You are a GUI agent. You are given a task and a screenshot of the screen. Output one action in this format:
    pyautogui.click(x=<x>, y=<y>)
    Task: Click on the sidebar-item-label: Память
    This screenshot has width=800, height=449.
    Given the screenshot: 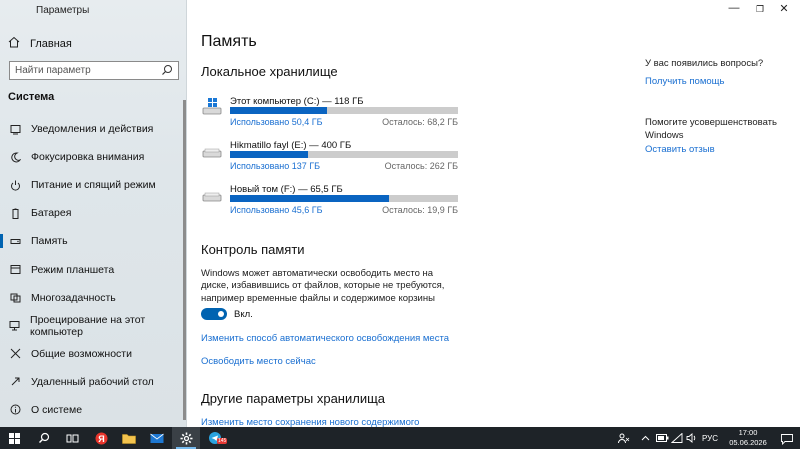 What is the action you would take?
    pyautogui.click(x=49, y=241)
    